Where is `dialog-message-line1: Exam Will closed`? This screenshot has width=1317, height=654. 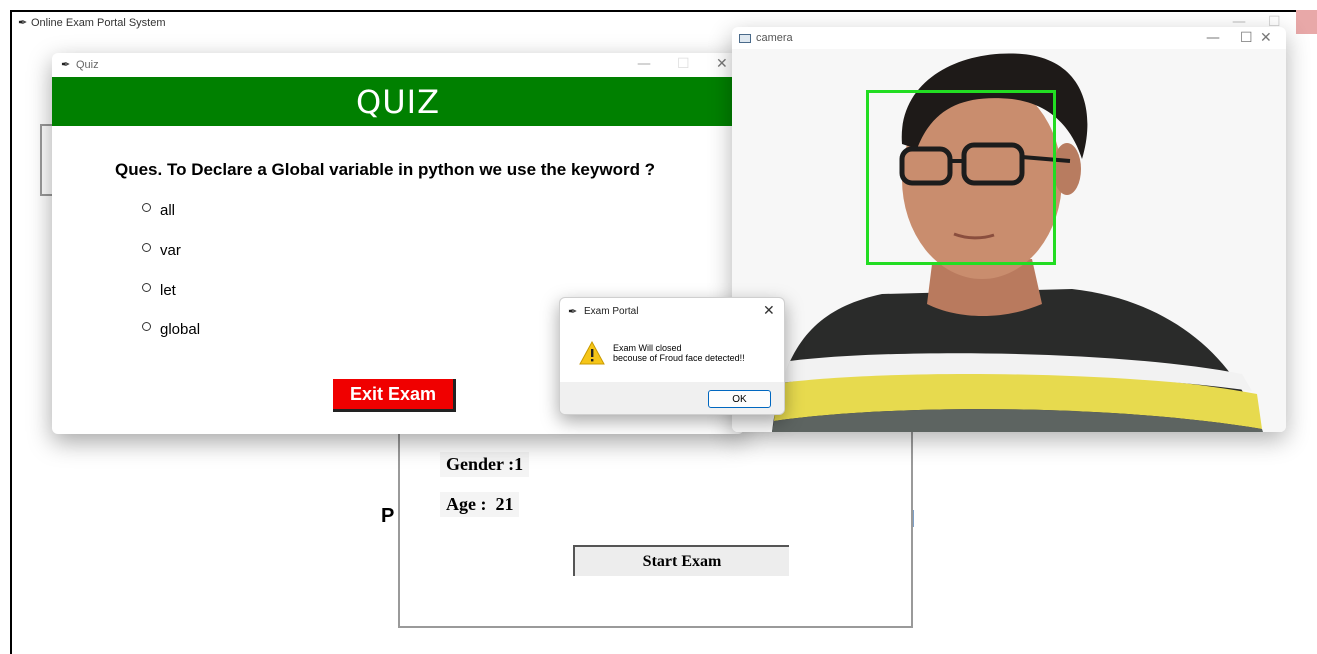
dialog-message-line1: Exam Will closed is located at coordinates (647, 348).